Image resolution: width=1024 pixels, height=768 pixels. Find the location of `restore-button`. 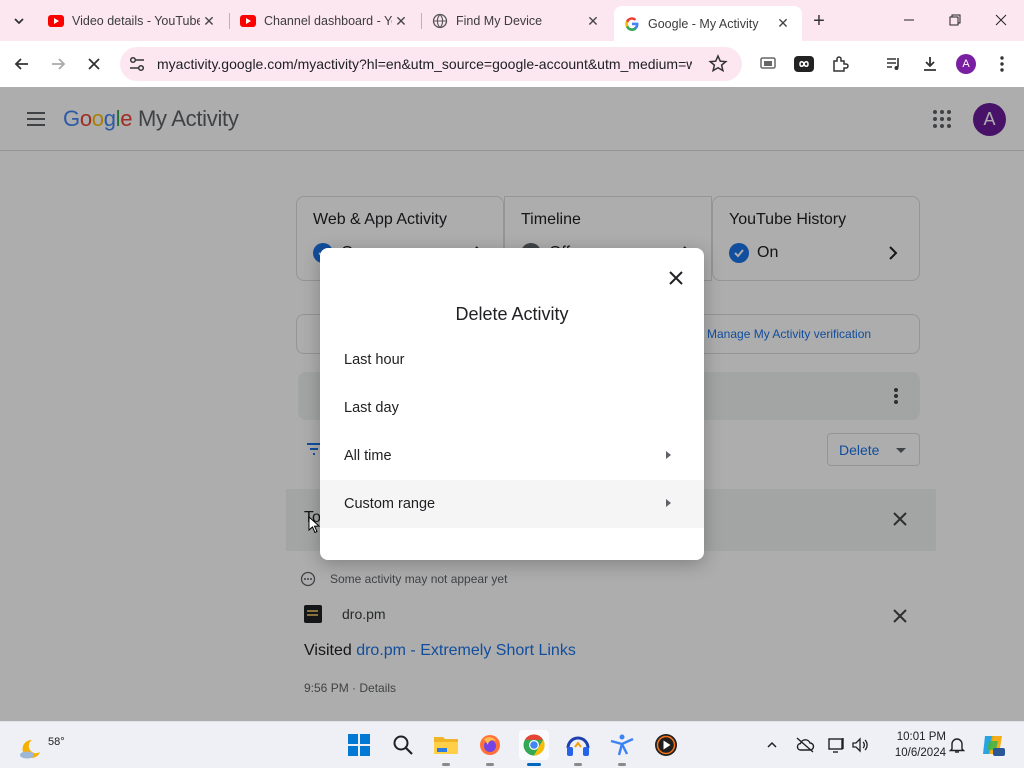

restore-button is located at coordinates (955, 20).